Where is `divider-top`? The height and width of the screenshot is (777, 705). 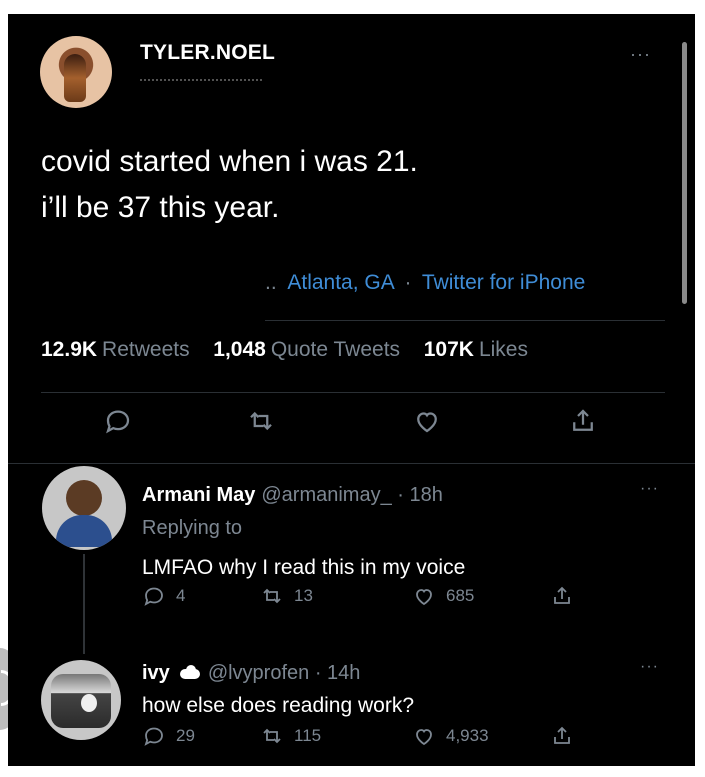
divider-top is located at coordinates (465, 320).